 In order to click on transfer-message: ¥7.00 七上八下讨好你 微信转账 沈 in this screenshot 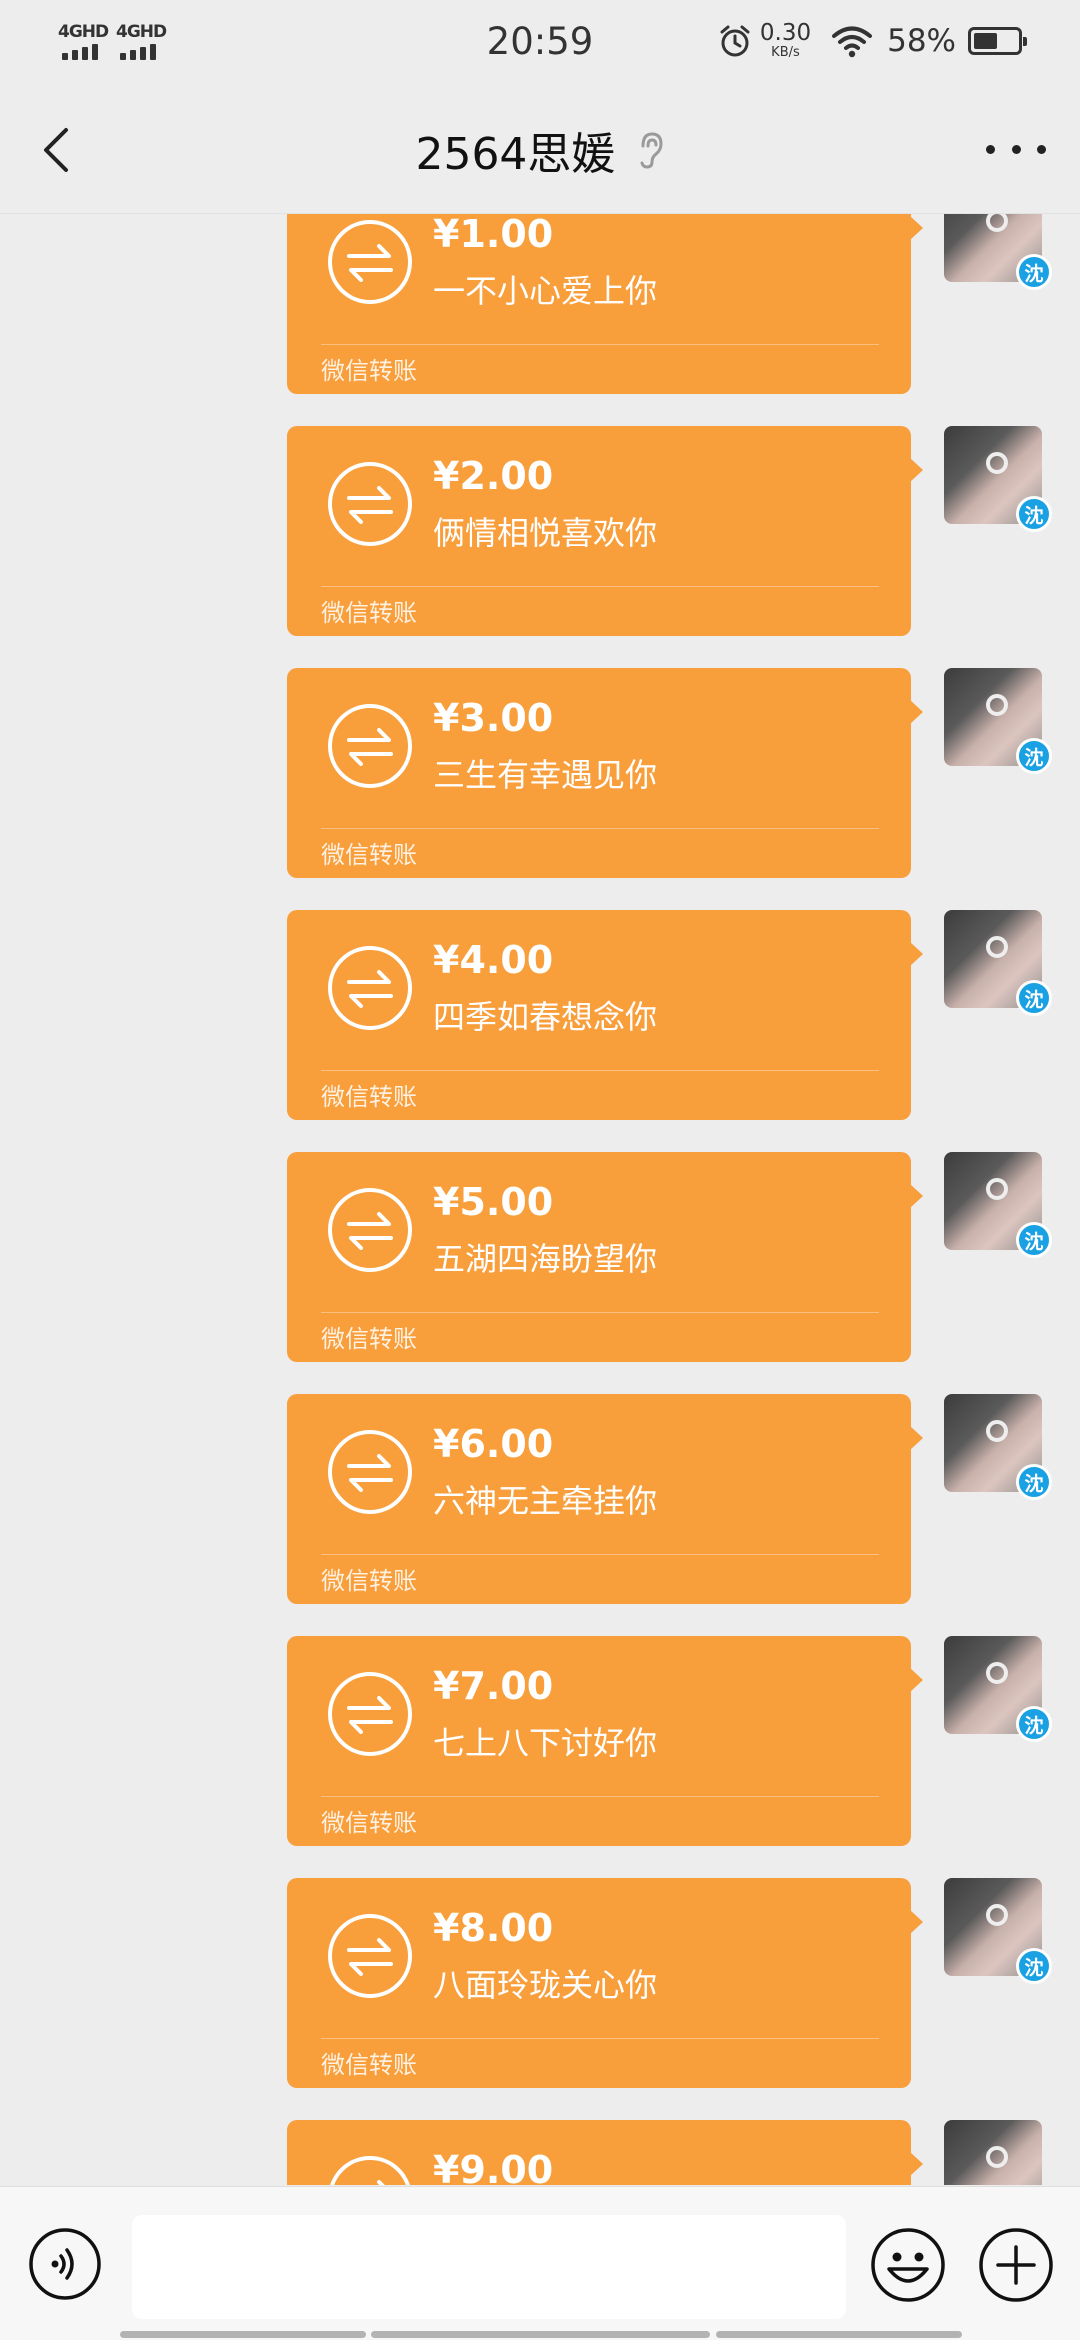, I will do `click(540, 1741)`.